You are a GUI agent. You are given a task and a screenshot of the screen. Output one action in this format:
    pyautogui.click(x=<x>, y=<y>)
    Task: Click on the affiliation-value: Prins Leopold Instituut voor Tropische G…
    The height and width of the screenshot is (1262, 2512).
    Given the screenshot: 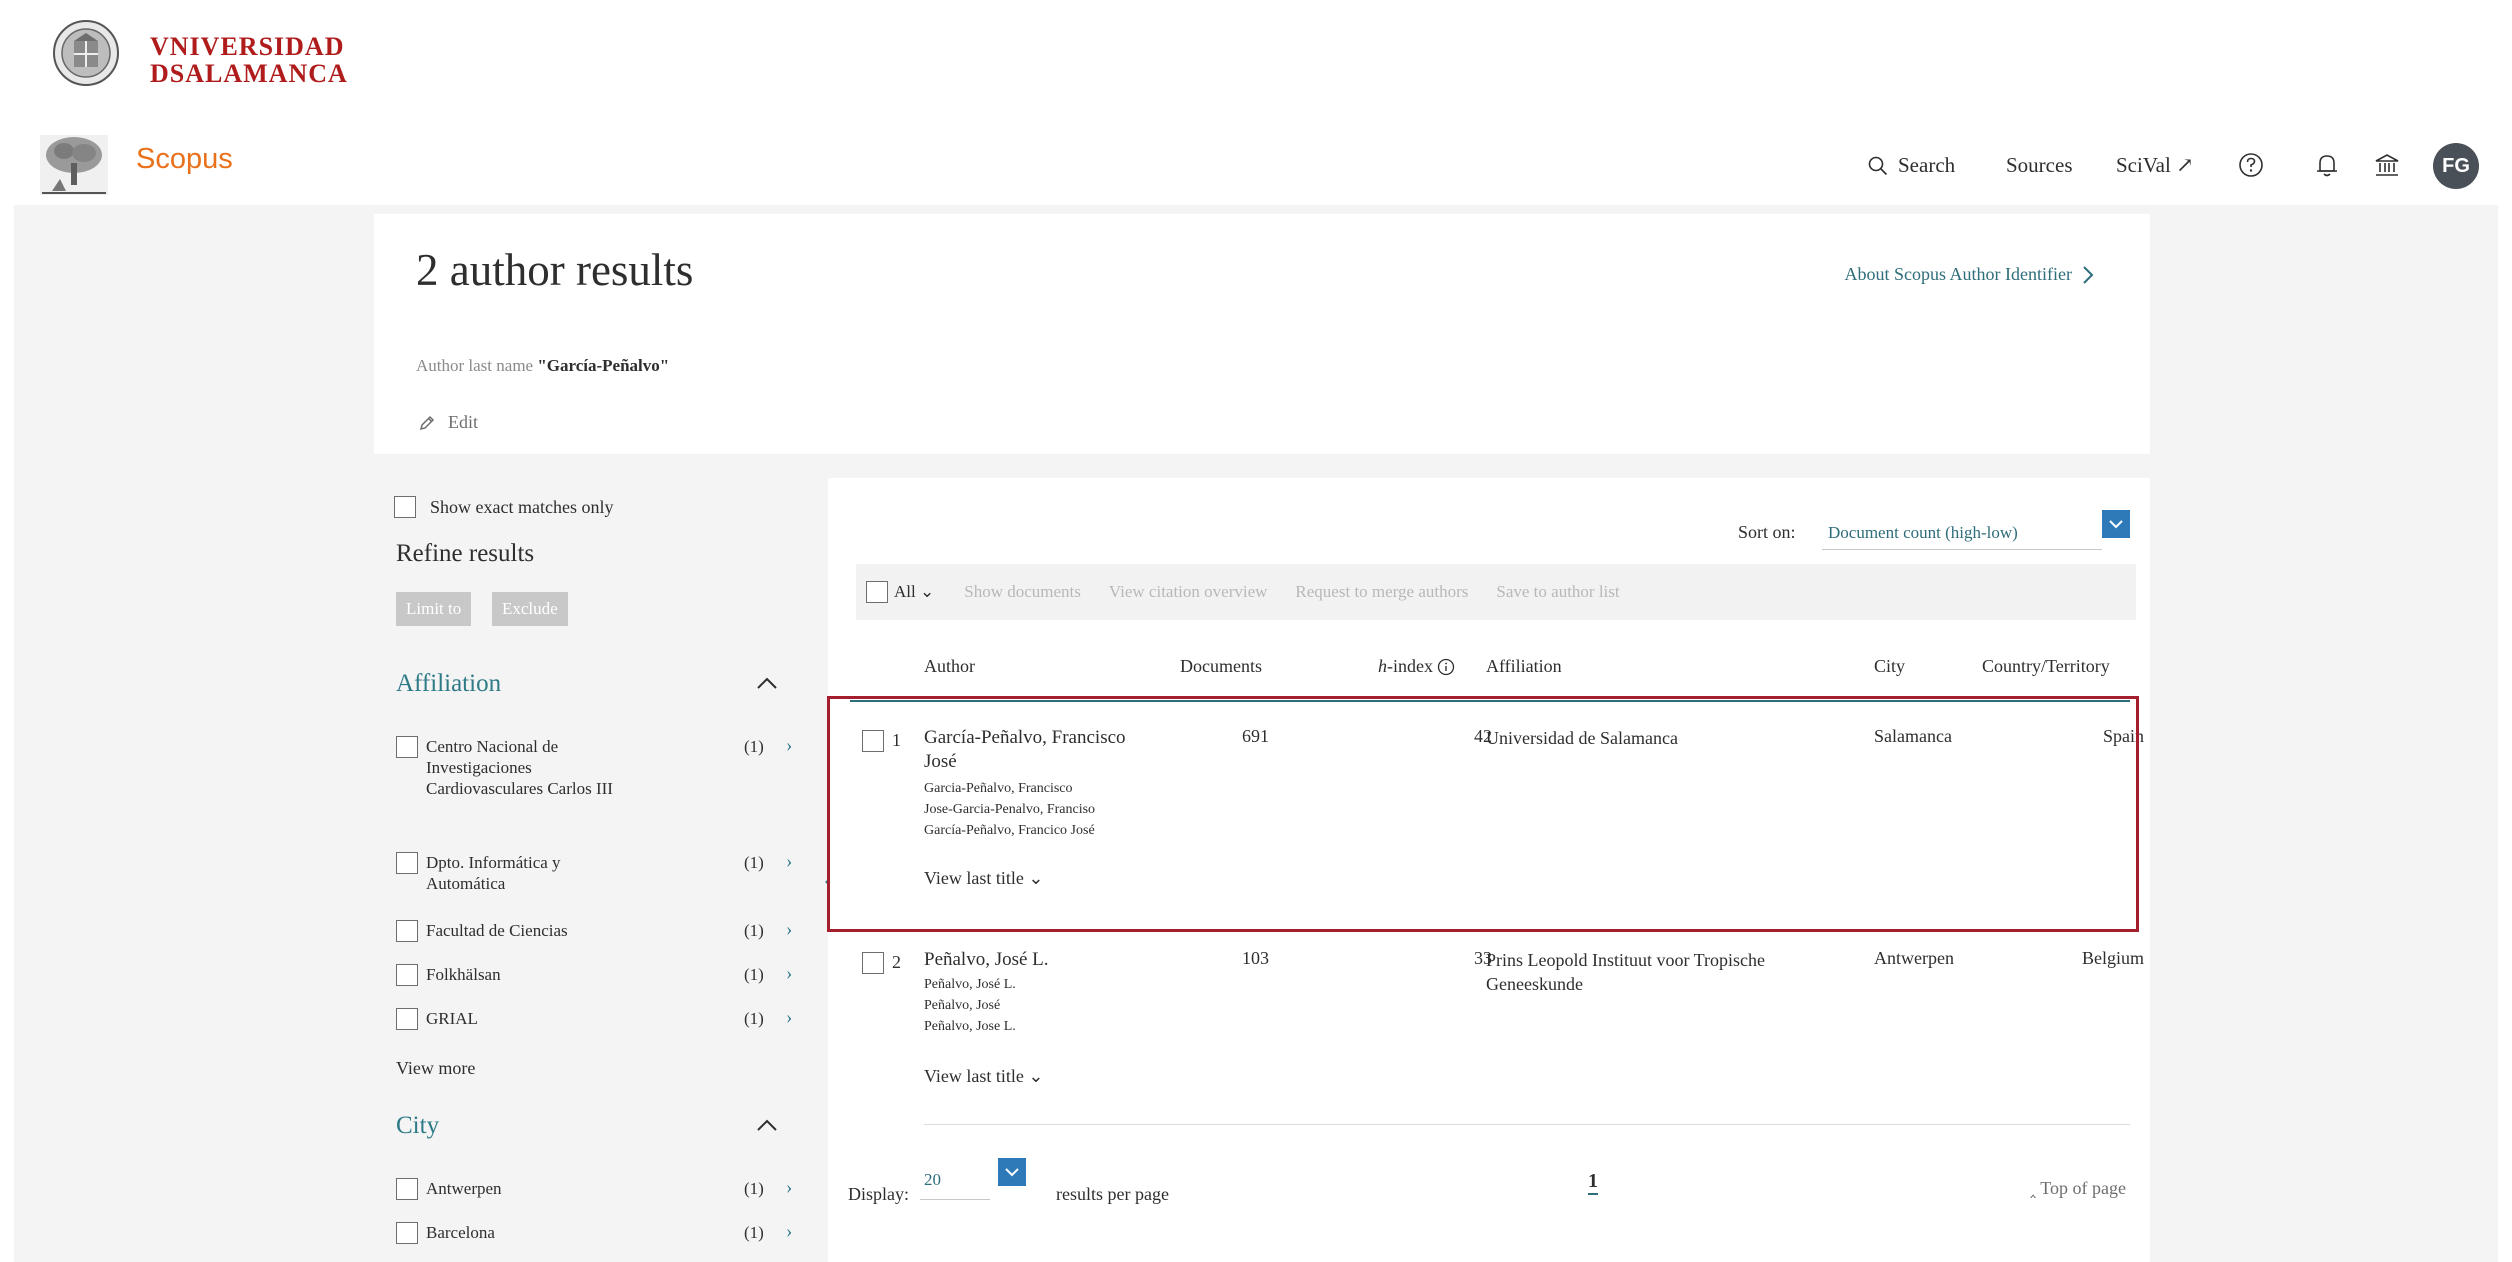 What is the action you would take?
    pyautogui.click(x=1626, y=972)
    